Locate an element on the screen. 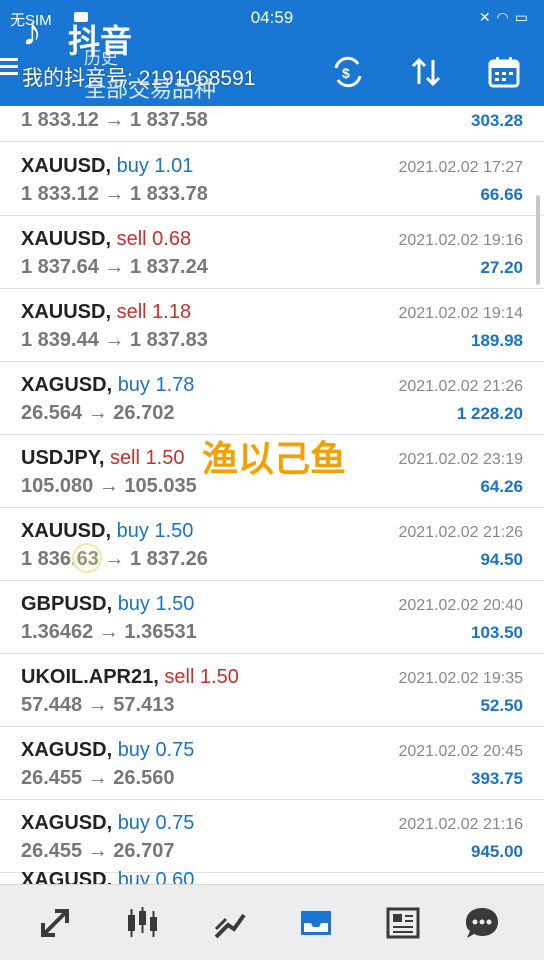 This screenshot has height=960, width=544. trade-title: XAUUSD, buy 1.01 is located at coordinates (107, 166).